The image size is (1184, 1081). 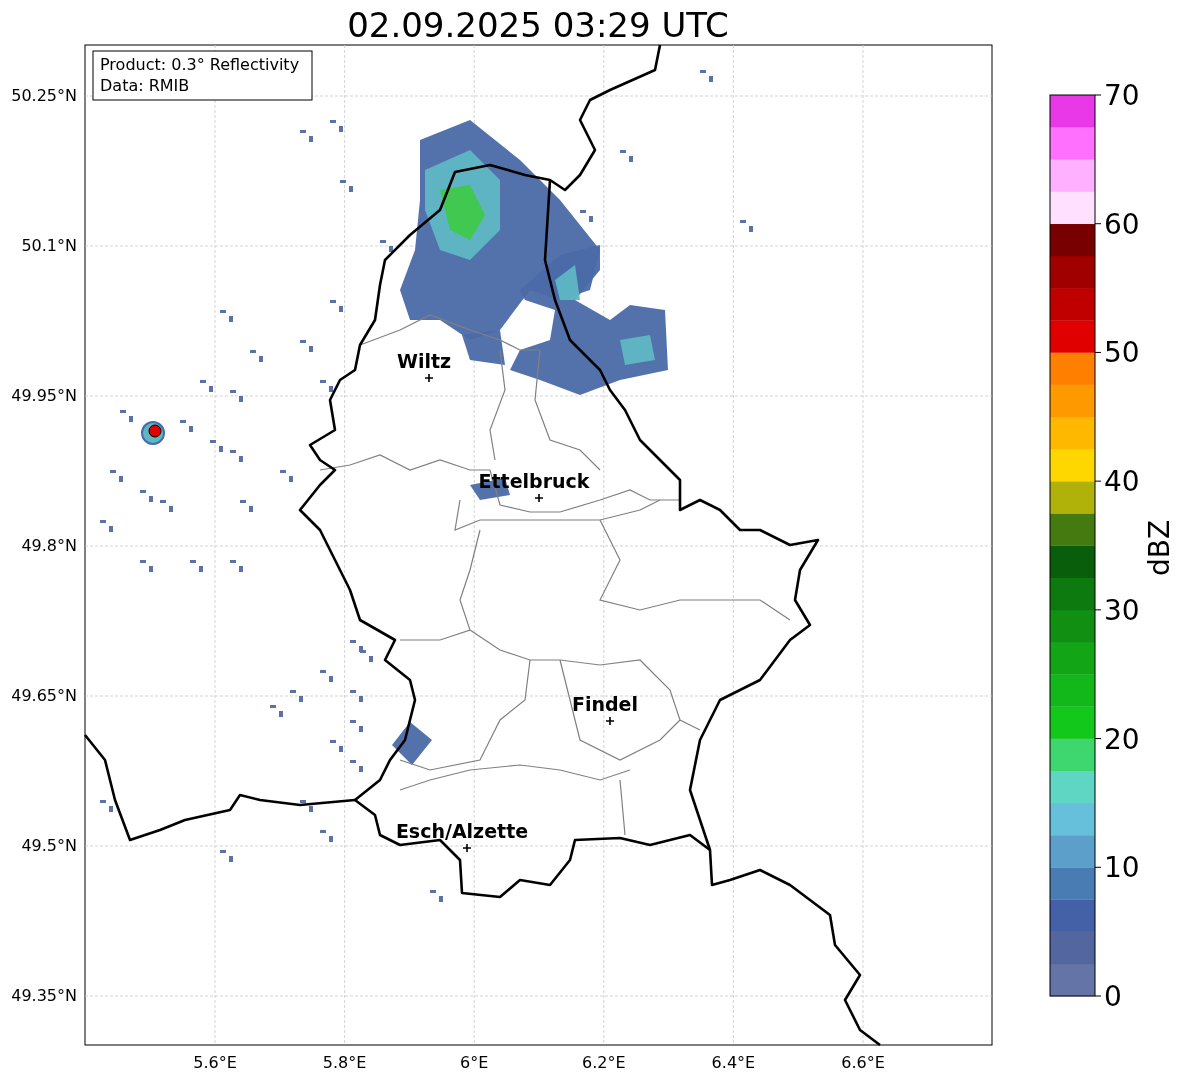 I want to click on longitude-label: 6.4°E, so click(x=733, y=1062).